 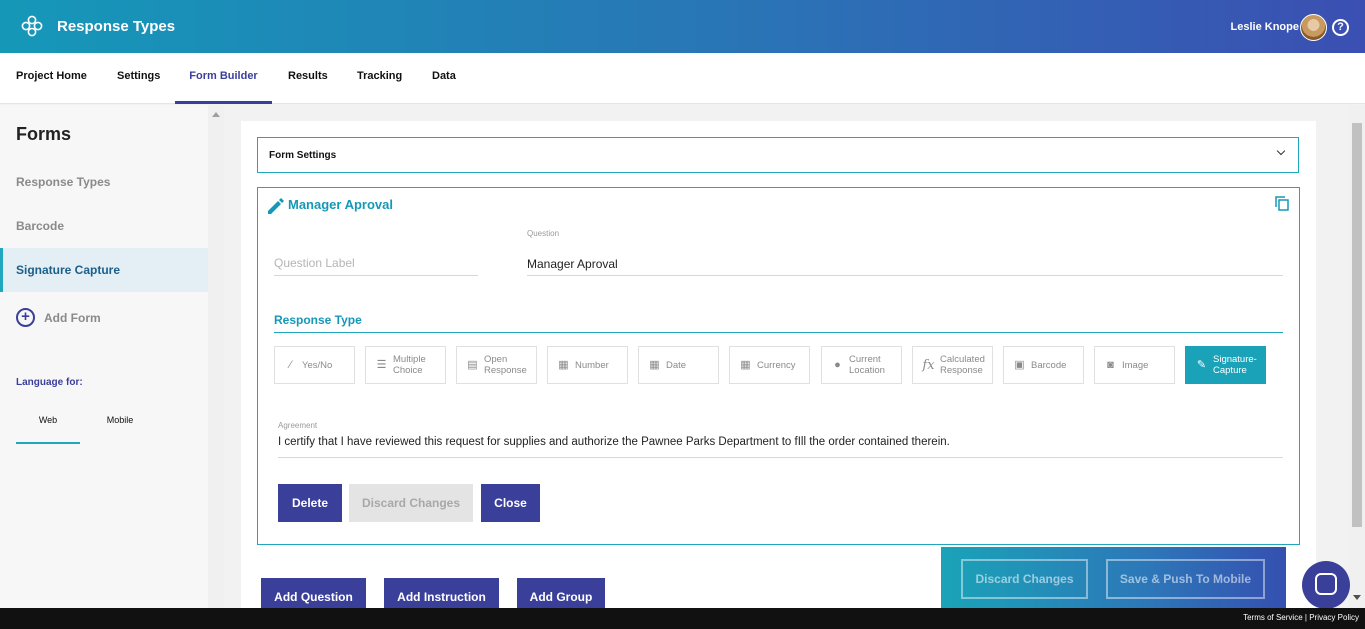 What do you see at coordinates (1019, 364) in the screenshot?
I see `barcode-icon: ▣` at bounding box center [1019, 364].